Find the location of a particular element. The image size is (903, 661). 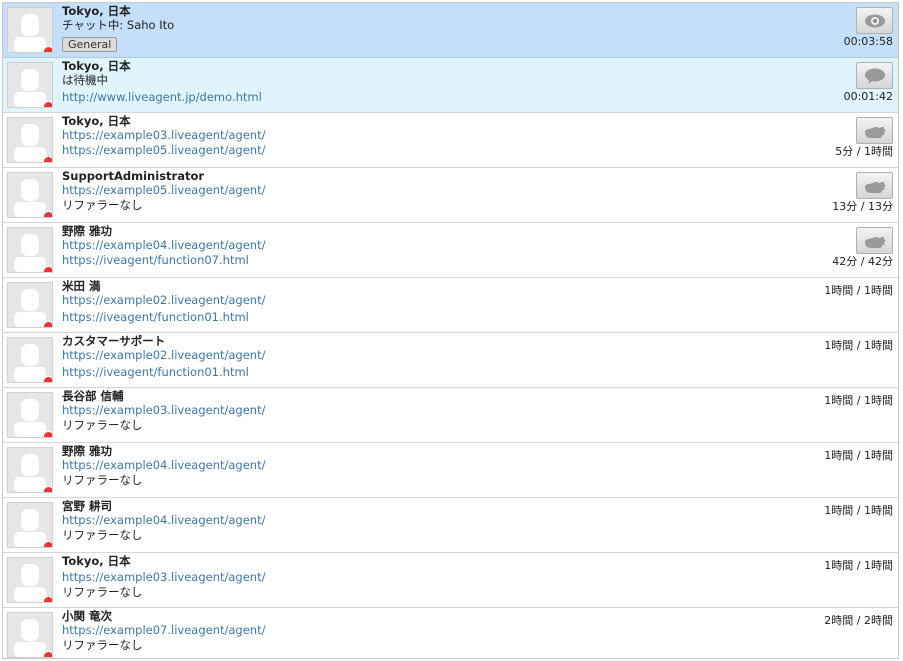

visitor-name: カスタマーサポート is located at coordinates (114, 341).